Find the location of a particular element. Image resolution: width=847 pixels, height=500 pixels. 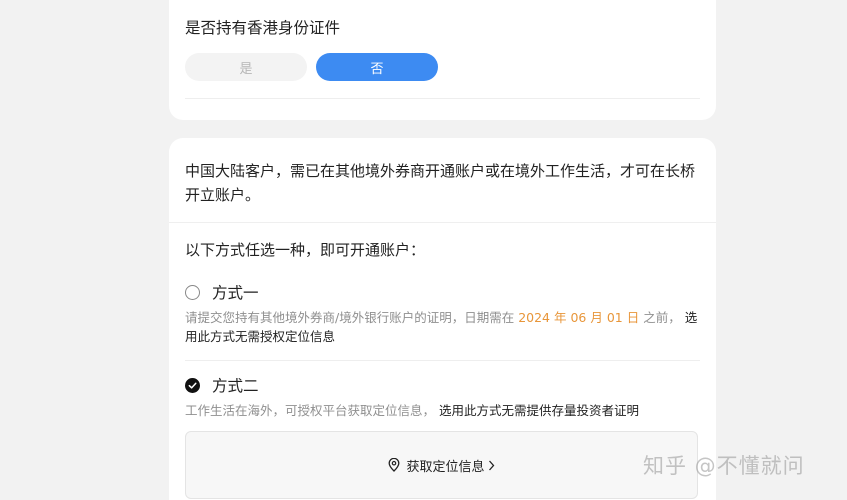

radio-unchecked-icon is located at coordinates (192, 292).